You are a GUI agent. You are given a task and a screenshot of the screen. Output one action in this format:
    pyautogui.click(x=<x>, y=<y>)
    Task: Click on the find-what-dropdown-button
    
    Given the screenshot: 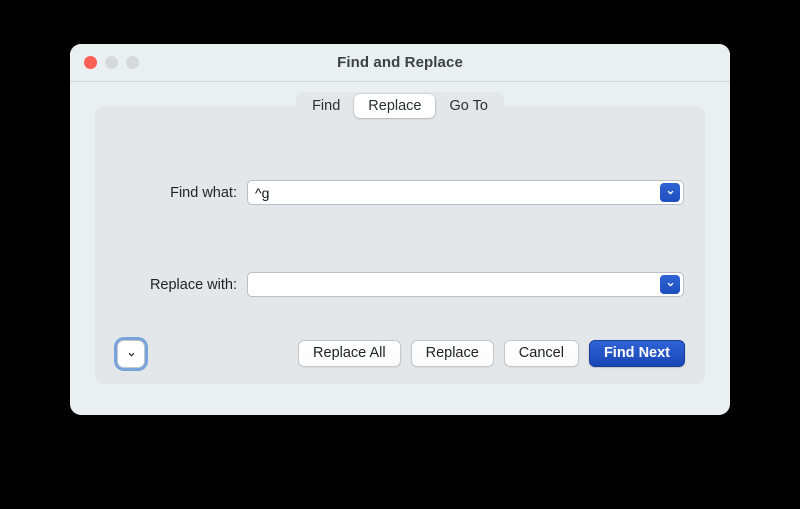 What is the action you would take?
    pyautogui.click(x=670, y=192)
    